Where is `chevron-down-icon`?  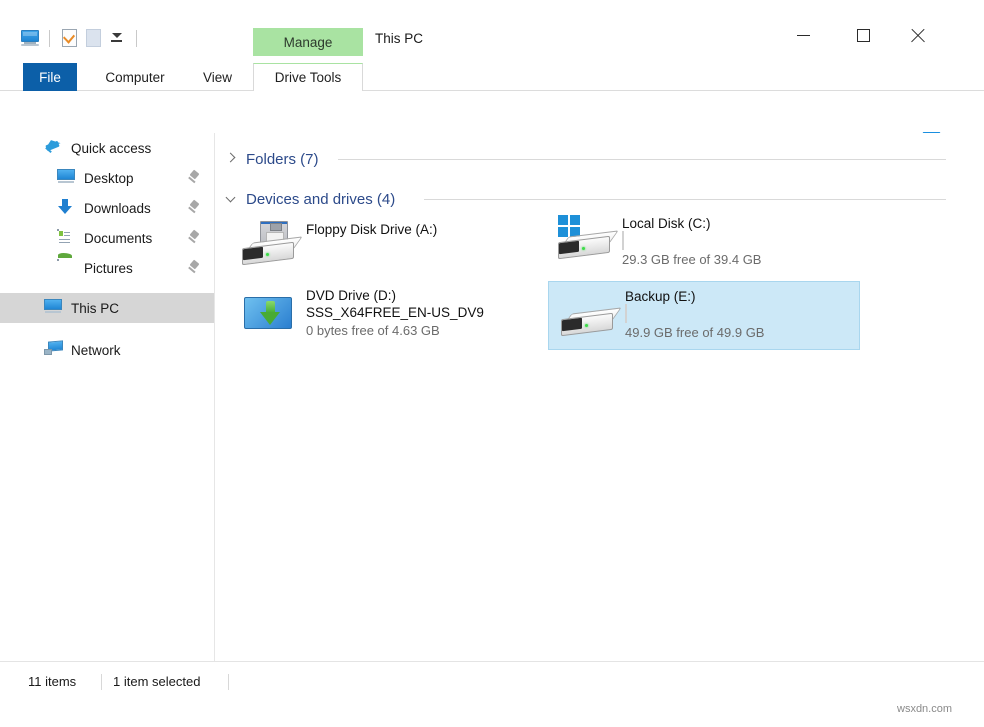 chevron-down-icon is located at coordinates (232, 199).